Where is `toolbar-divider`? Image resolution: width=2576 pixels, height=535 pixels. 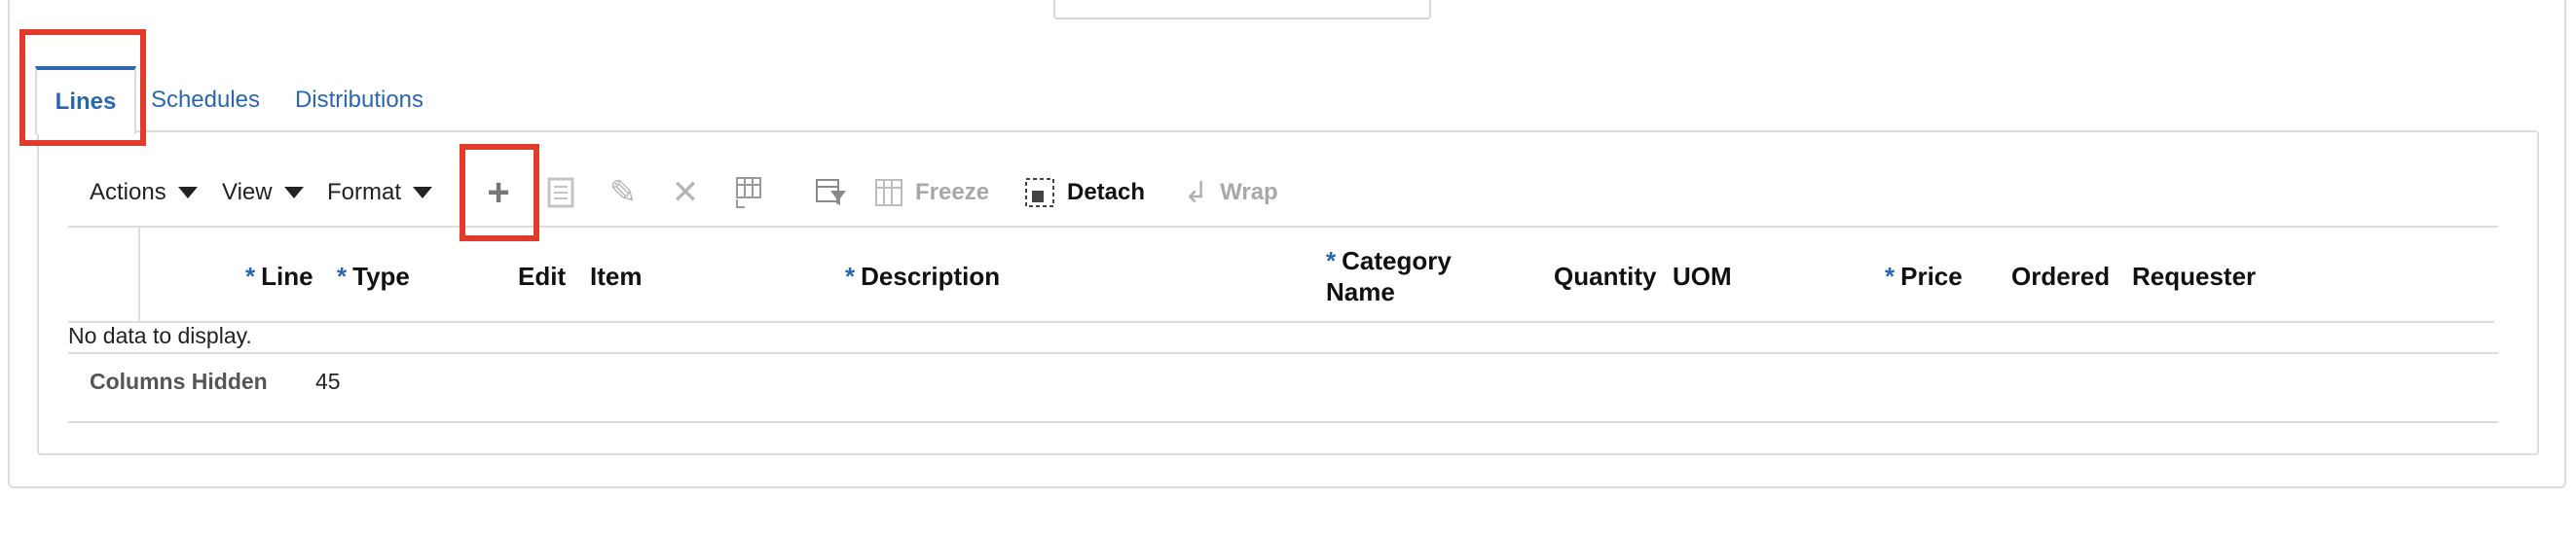 toolbar-divider is located at coordinates (1283, 227).